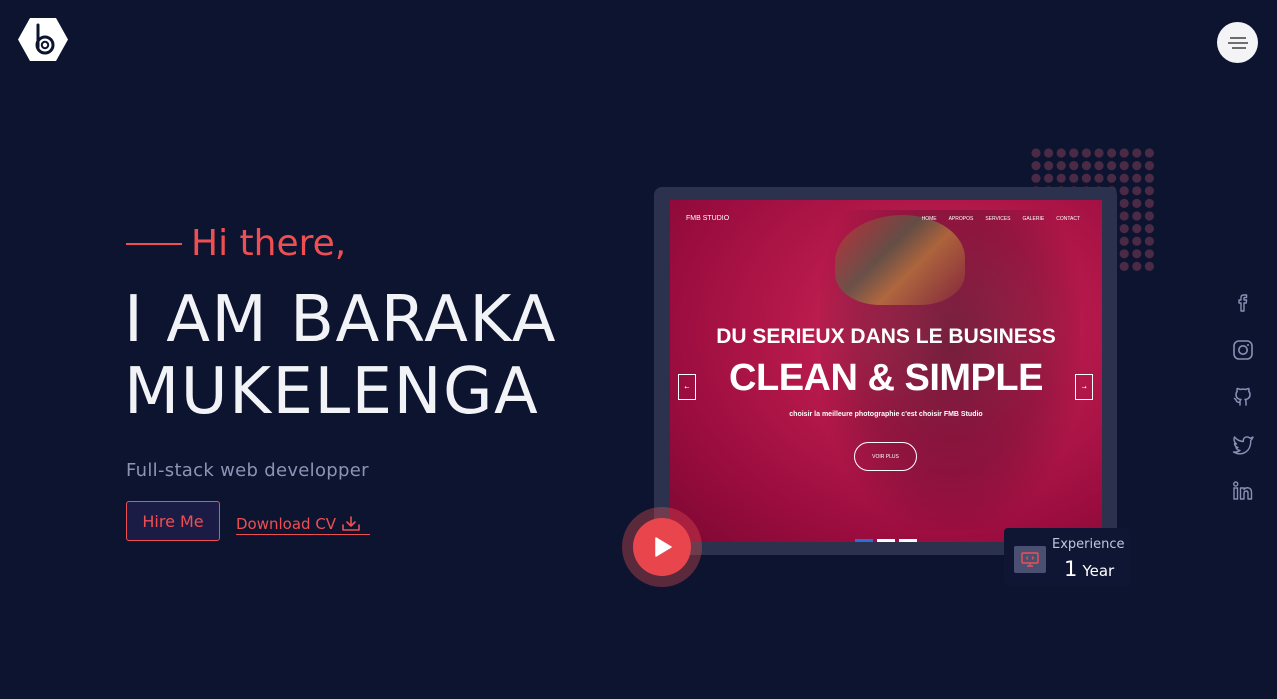 The width and height of the screenshot is (1277, 699). I want to click on preview-photo-scarf, so click(900, 260).